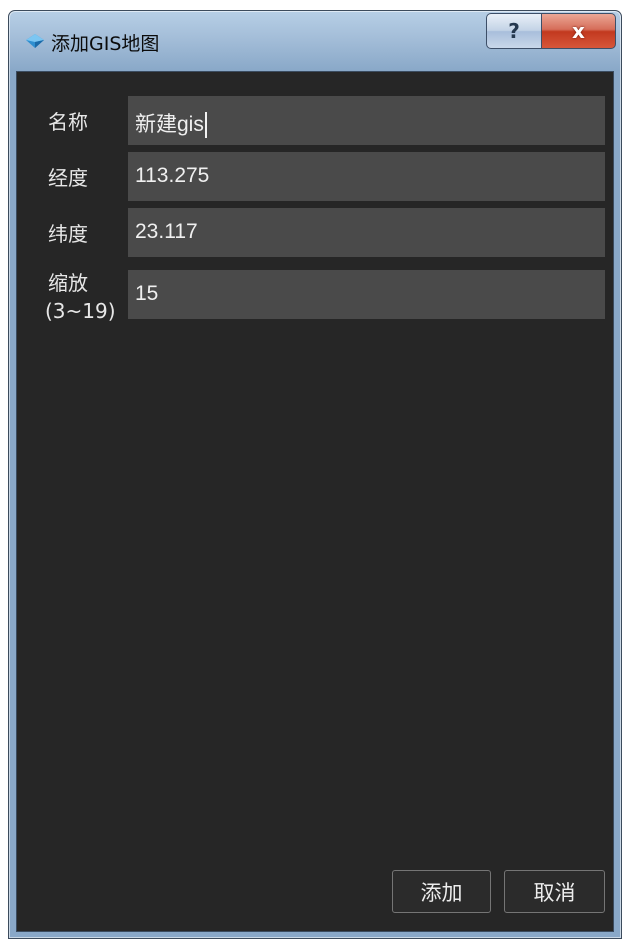  Describe the element at coordinates (68, 122) in the screenshot. I see `name-label: 名称` at that location.